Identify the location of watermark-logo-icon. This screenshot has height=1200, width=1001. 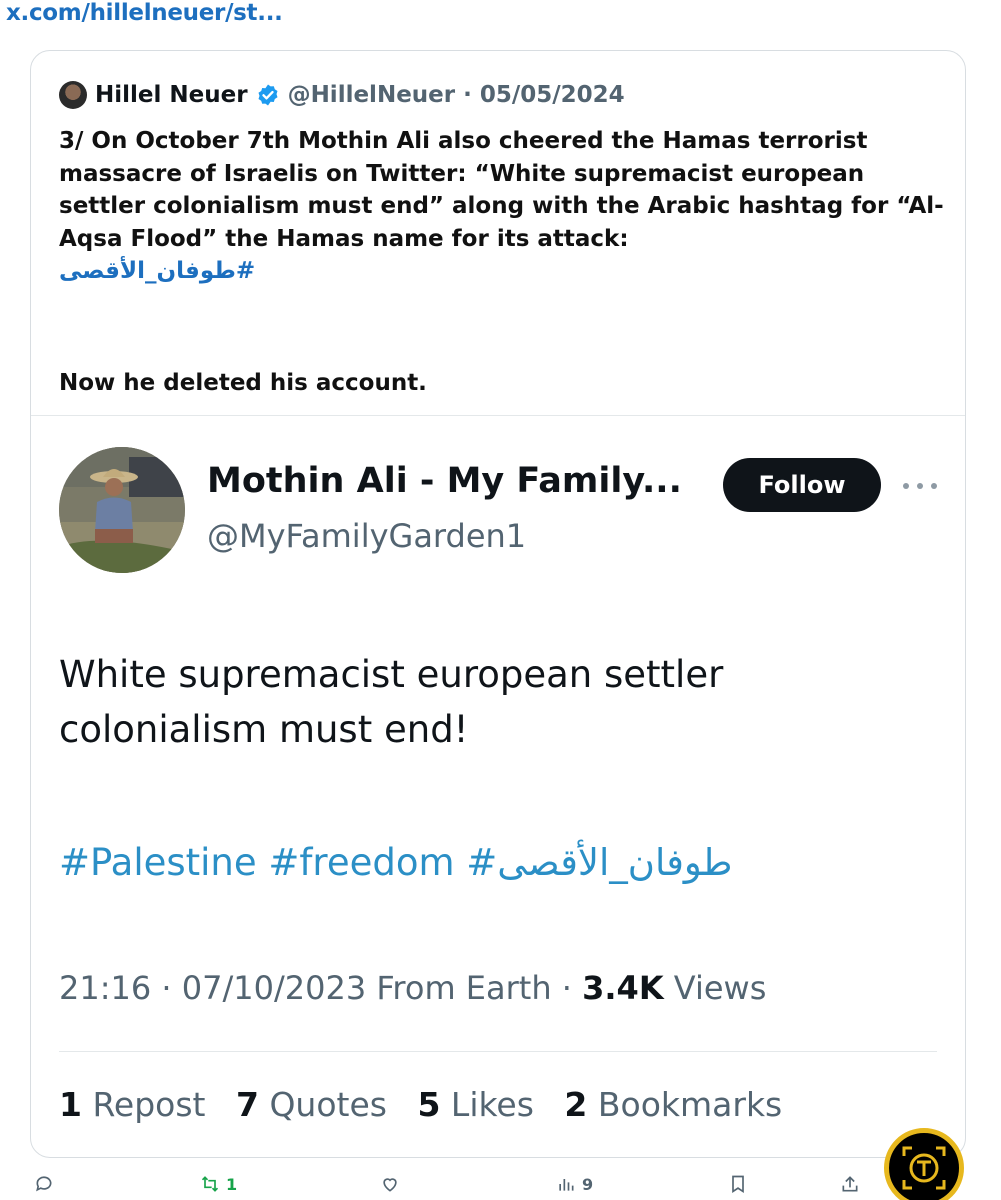
(924, 1164).